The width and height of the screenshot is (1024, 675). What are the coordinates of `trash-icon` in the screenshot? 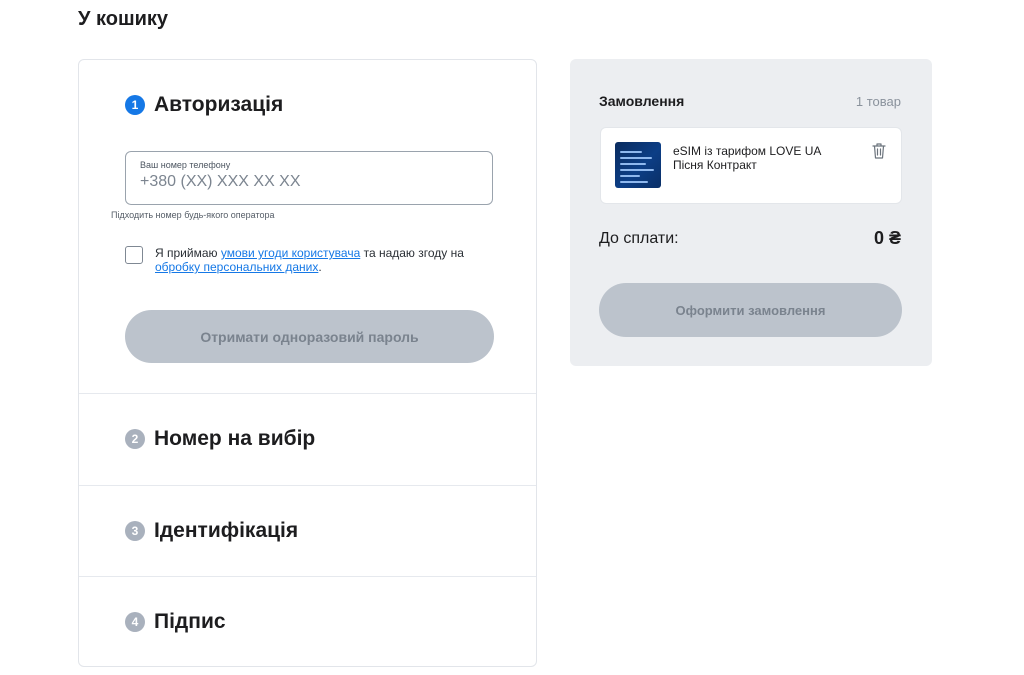 It's located at (879, 151).